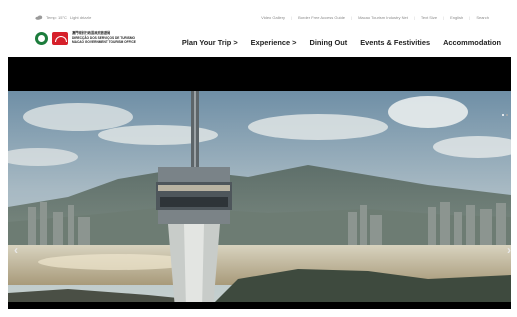  What do you see at coordinates (60, 38) in the screenshot?
I see `mgto-logo-icon` at bounding box center [60, 38].